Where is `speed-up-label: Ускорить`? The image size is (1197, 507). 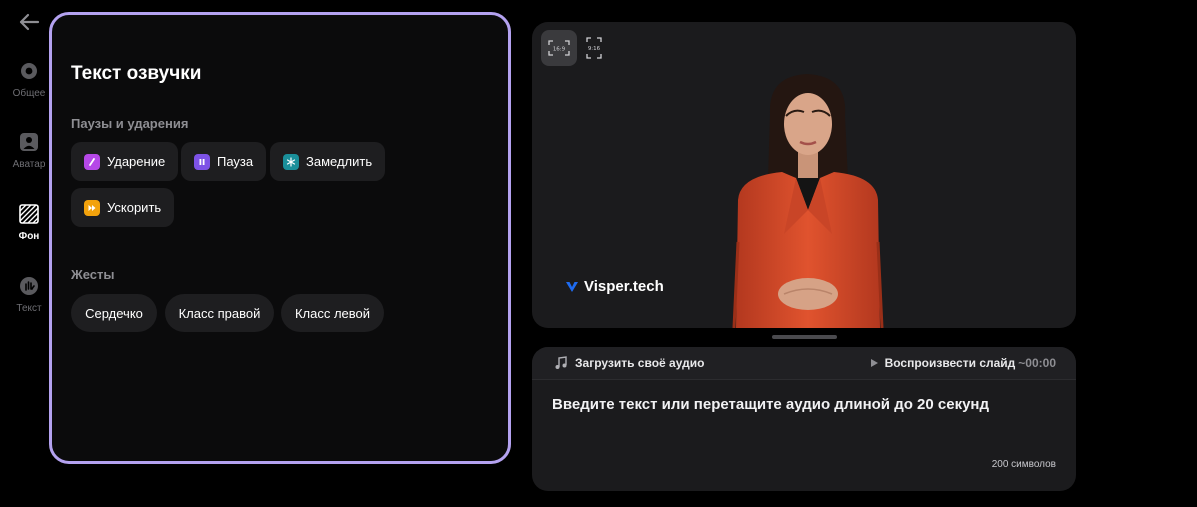
speed-up-label: Ускорить is located at coordinates (134, 207).